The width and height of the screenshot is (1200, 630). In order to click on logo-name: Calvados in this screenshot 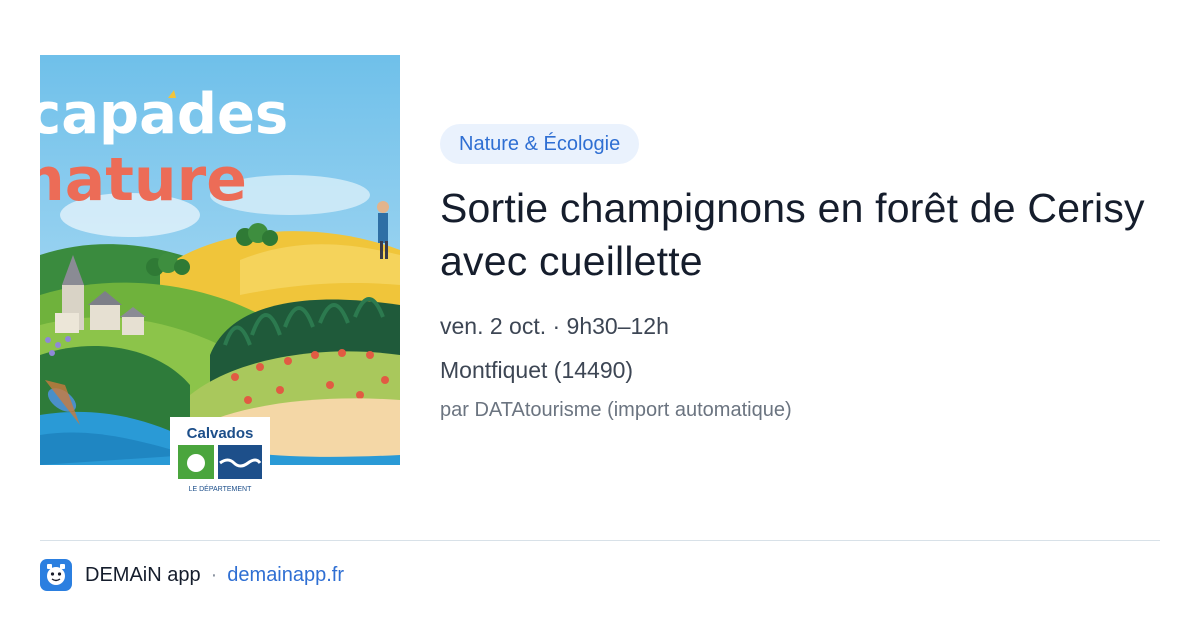, I will do `click(220, 433)`.